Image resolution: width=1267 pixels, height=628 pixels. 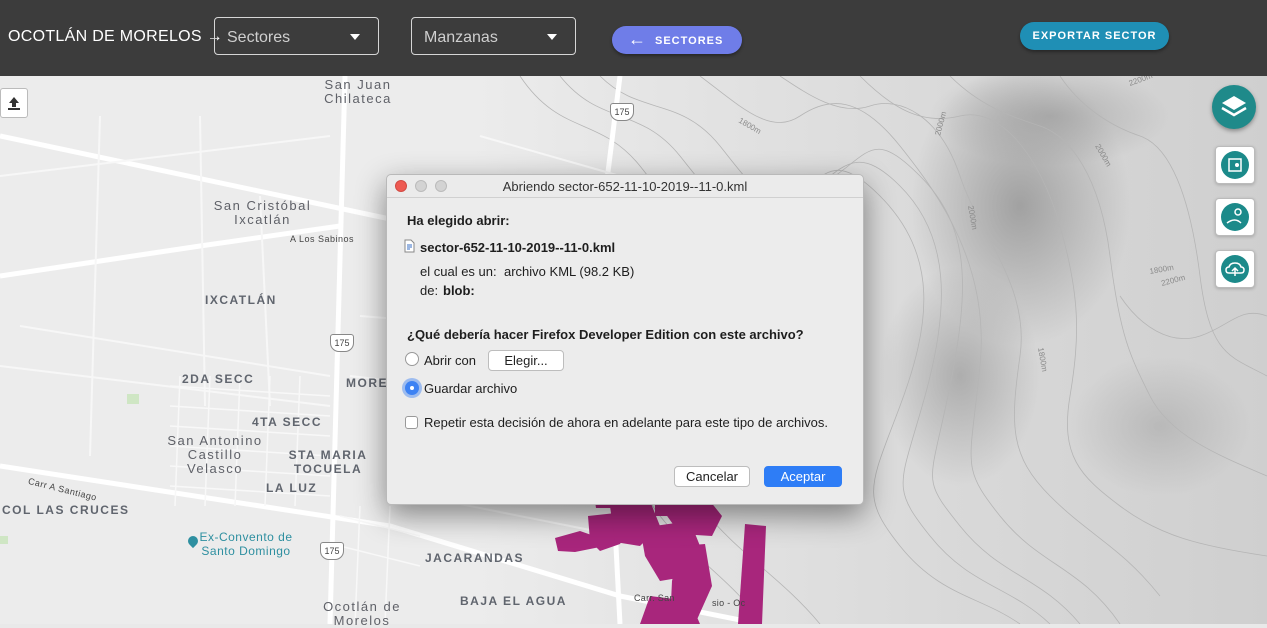 What do you see at coordinates (450, 360) in the screenshot?
I see `open-with-label: Abrir con` at bounding box center [450, 360].